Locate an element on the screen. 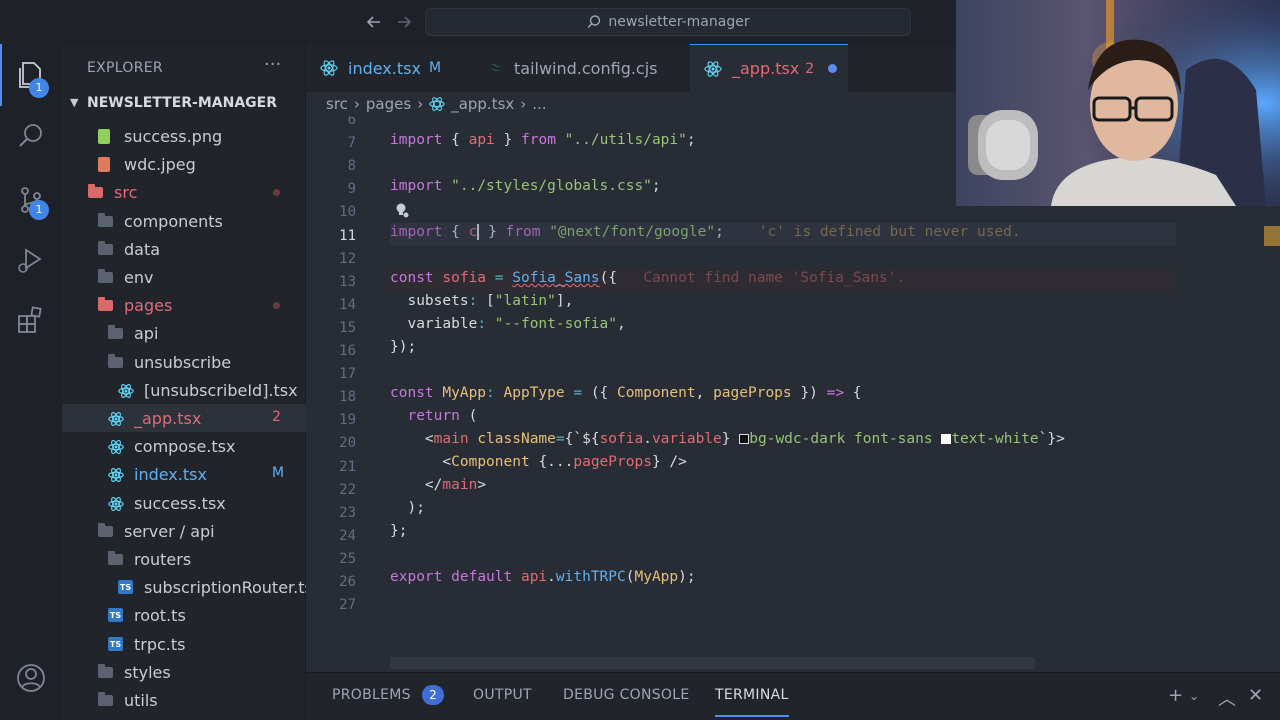 Image resolution: width=1280 pixels, height=720 pixels. tree-item: unsubscribe is located at coordinates (184, 362).